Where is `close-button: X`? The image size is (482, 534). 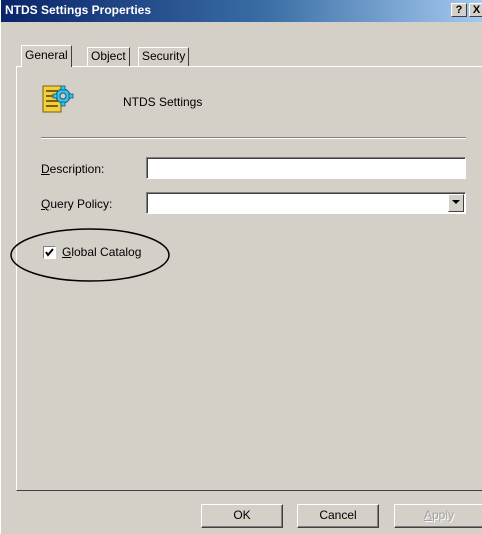 close-button: X is located at coordinates (475, 10).